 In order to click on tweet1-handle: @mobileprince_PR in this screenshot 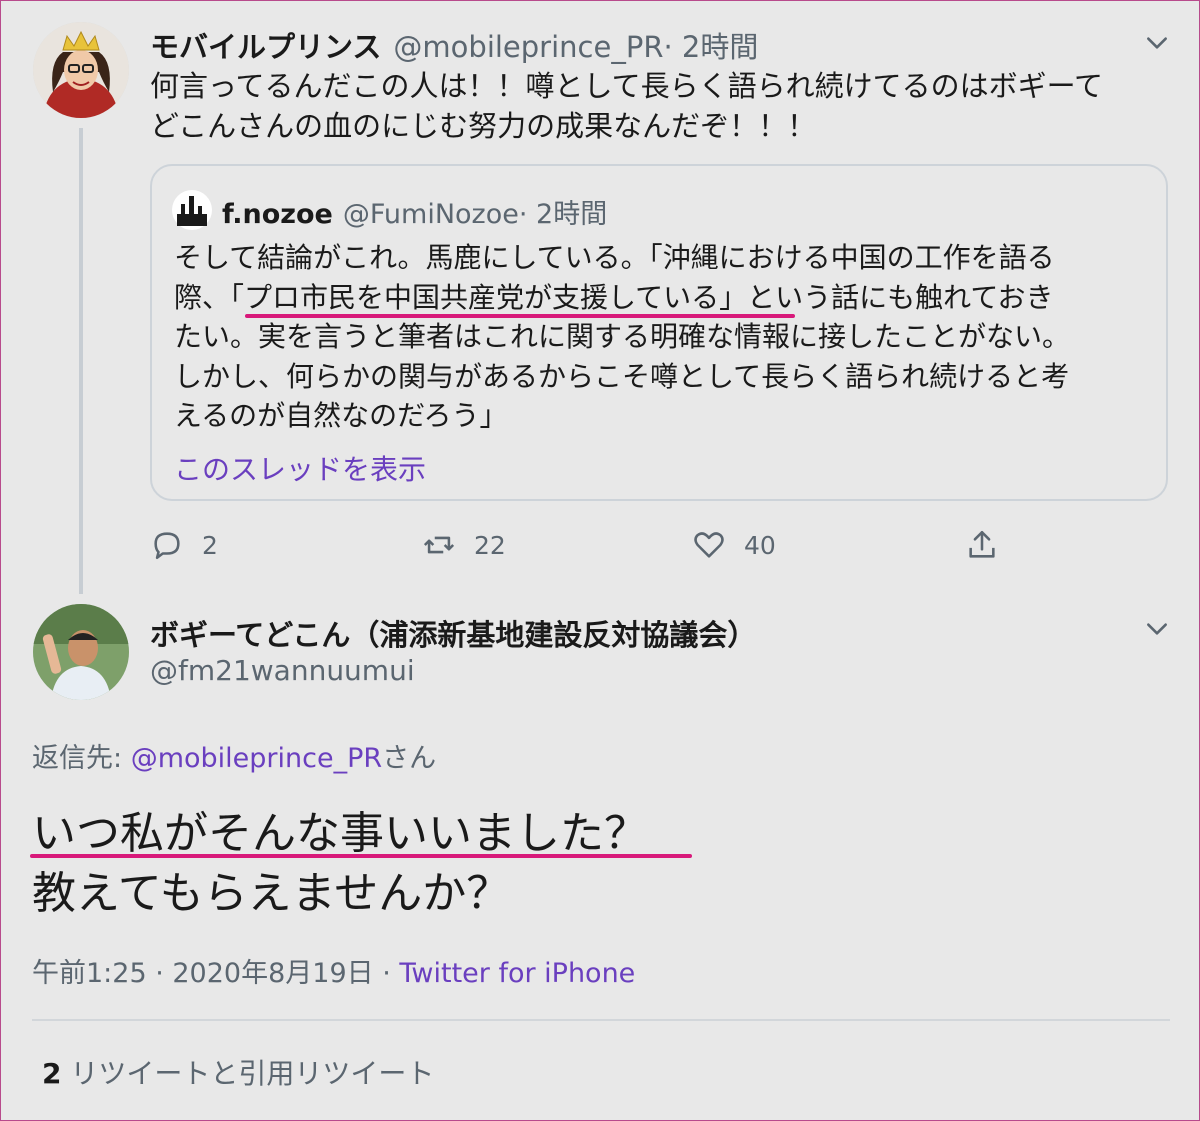, I will do `click(528, 47)`.